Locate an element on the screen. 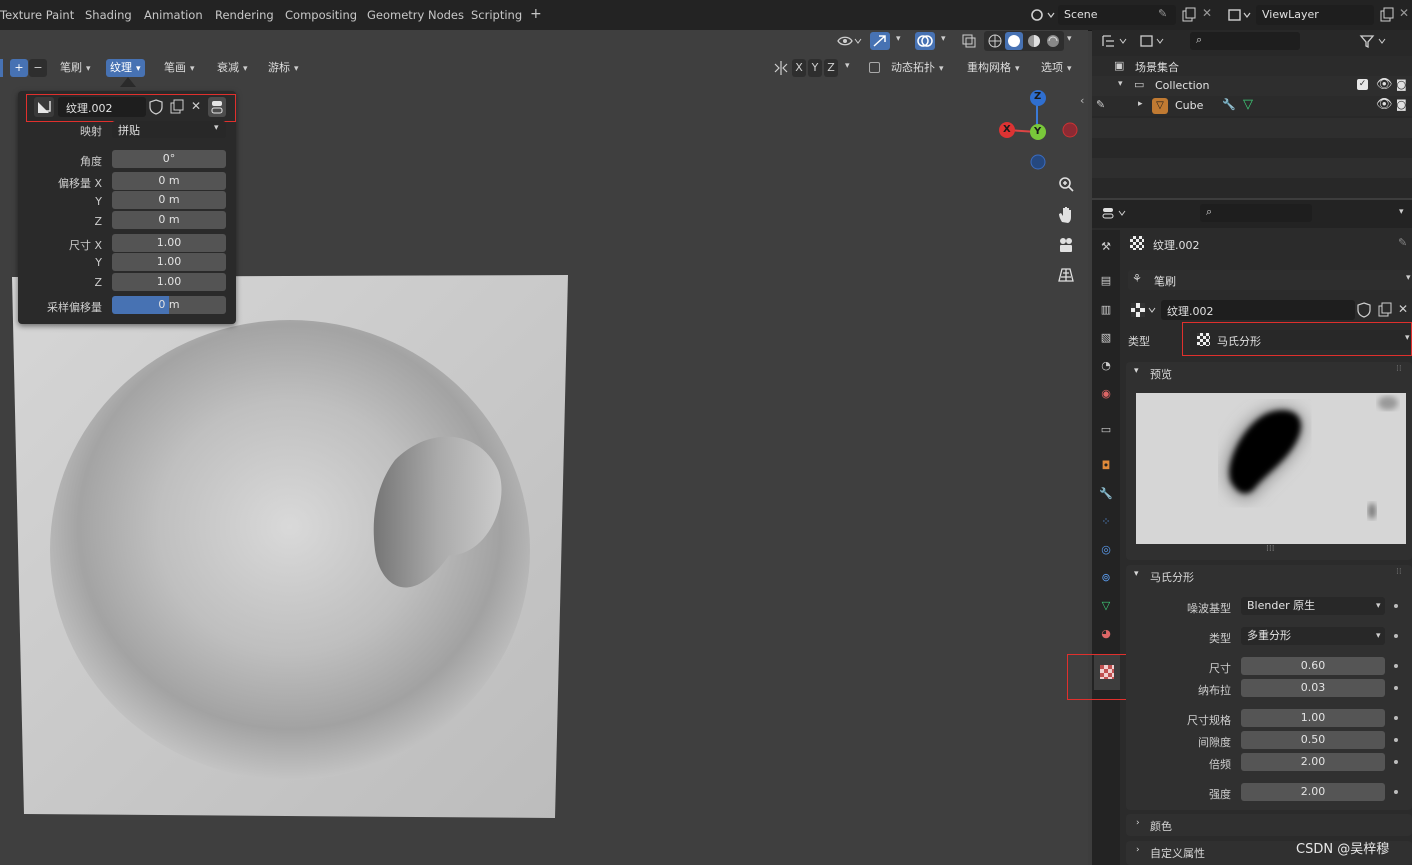 The image size is (1412, 865). expand-chevron-icon: ▾ is located at coordinates (1120, 84).